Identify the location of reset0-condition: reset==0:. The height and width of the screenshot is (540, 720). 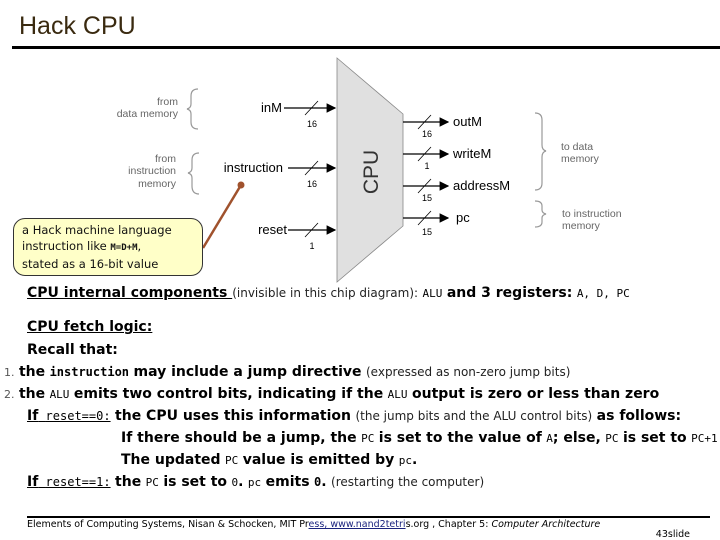
(78, 416).